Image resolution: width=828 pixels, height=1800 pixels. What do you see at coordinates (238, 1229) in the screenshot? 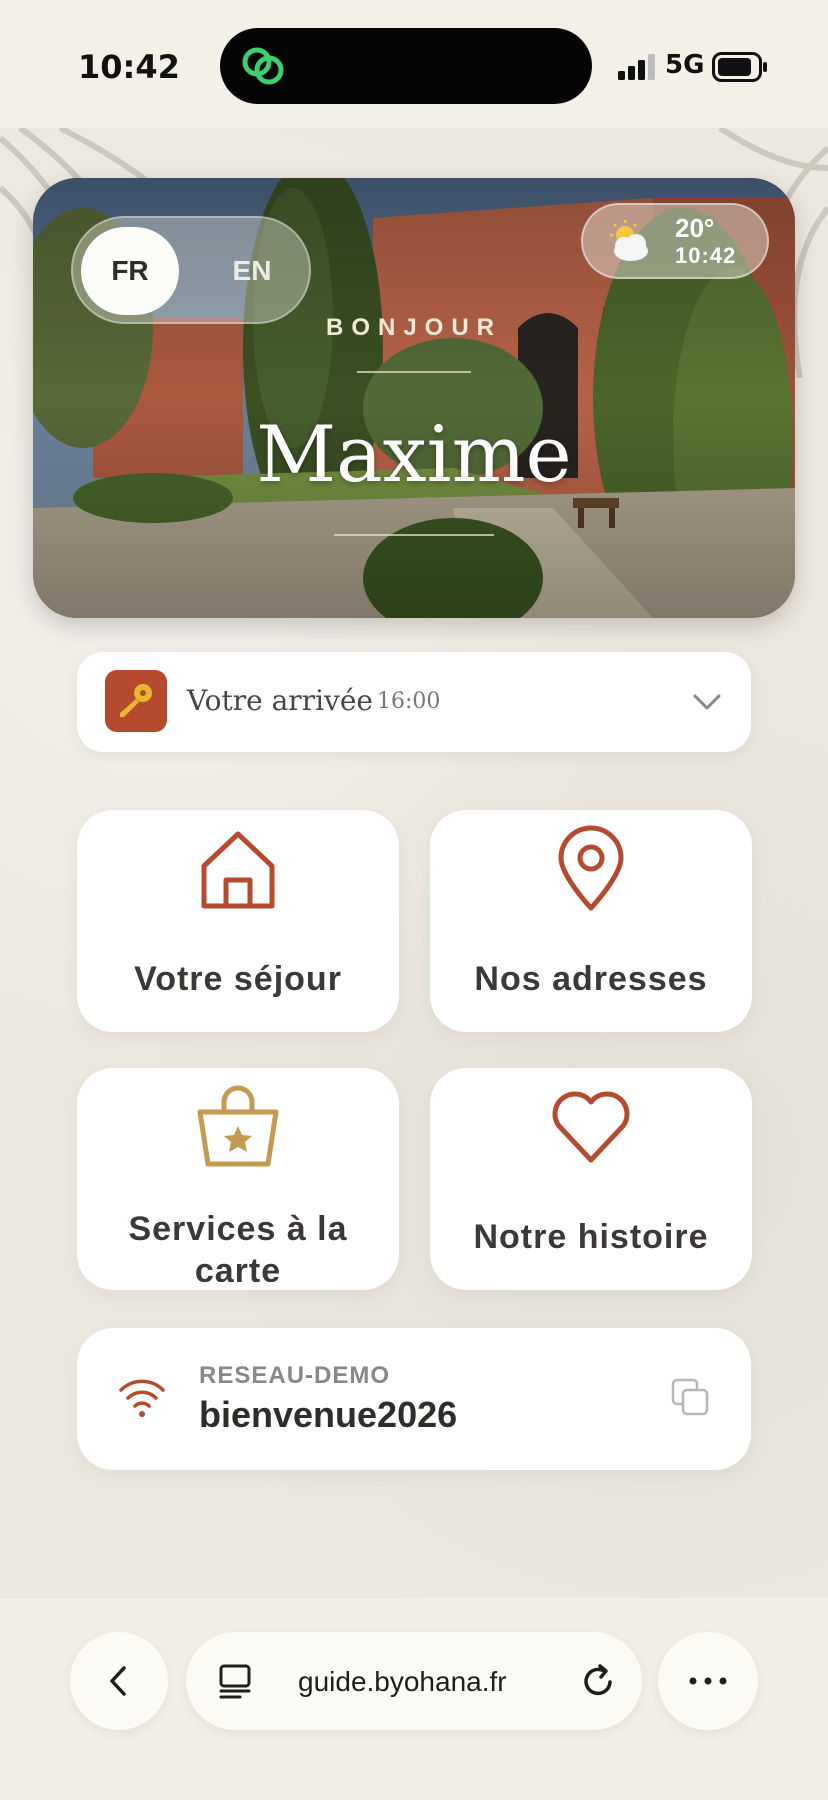
I see `tile-label-line1: Services à la` at bounding box center [238, 1229].